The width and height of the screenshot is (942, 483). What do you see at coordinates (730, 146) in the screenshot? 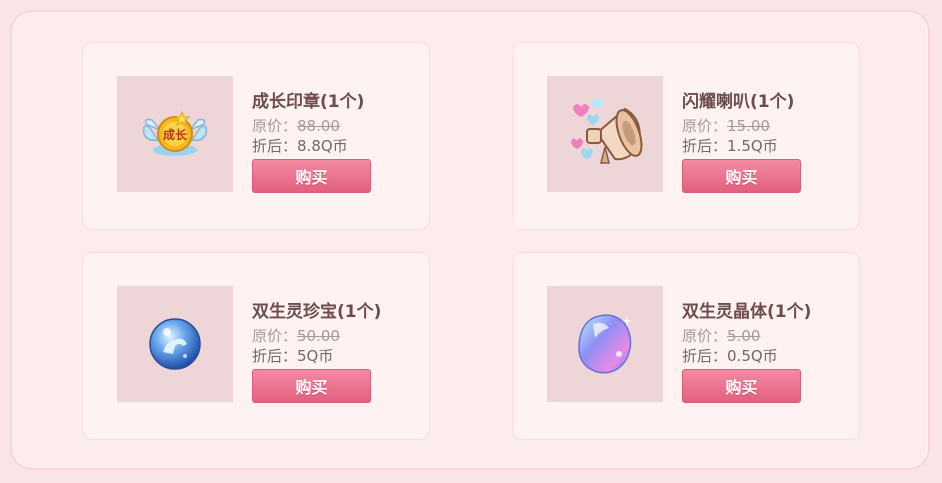
I see `discount-price: 折后：1.5Q币` at bounding box center [730, 146].